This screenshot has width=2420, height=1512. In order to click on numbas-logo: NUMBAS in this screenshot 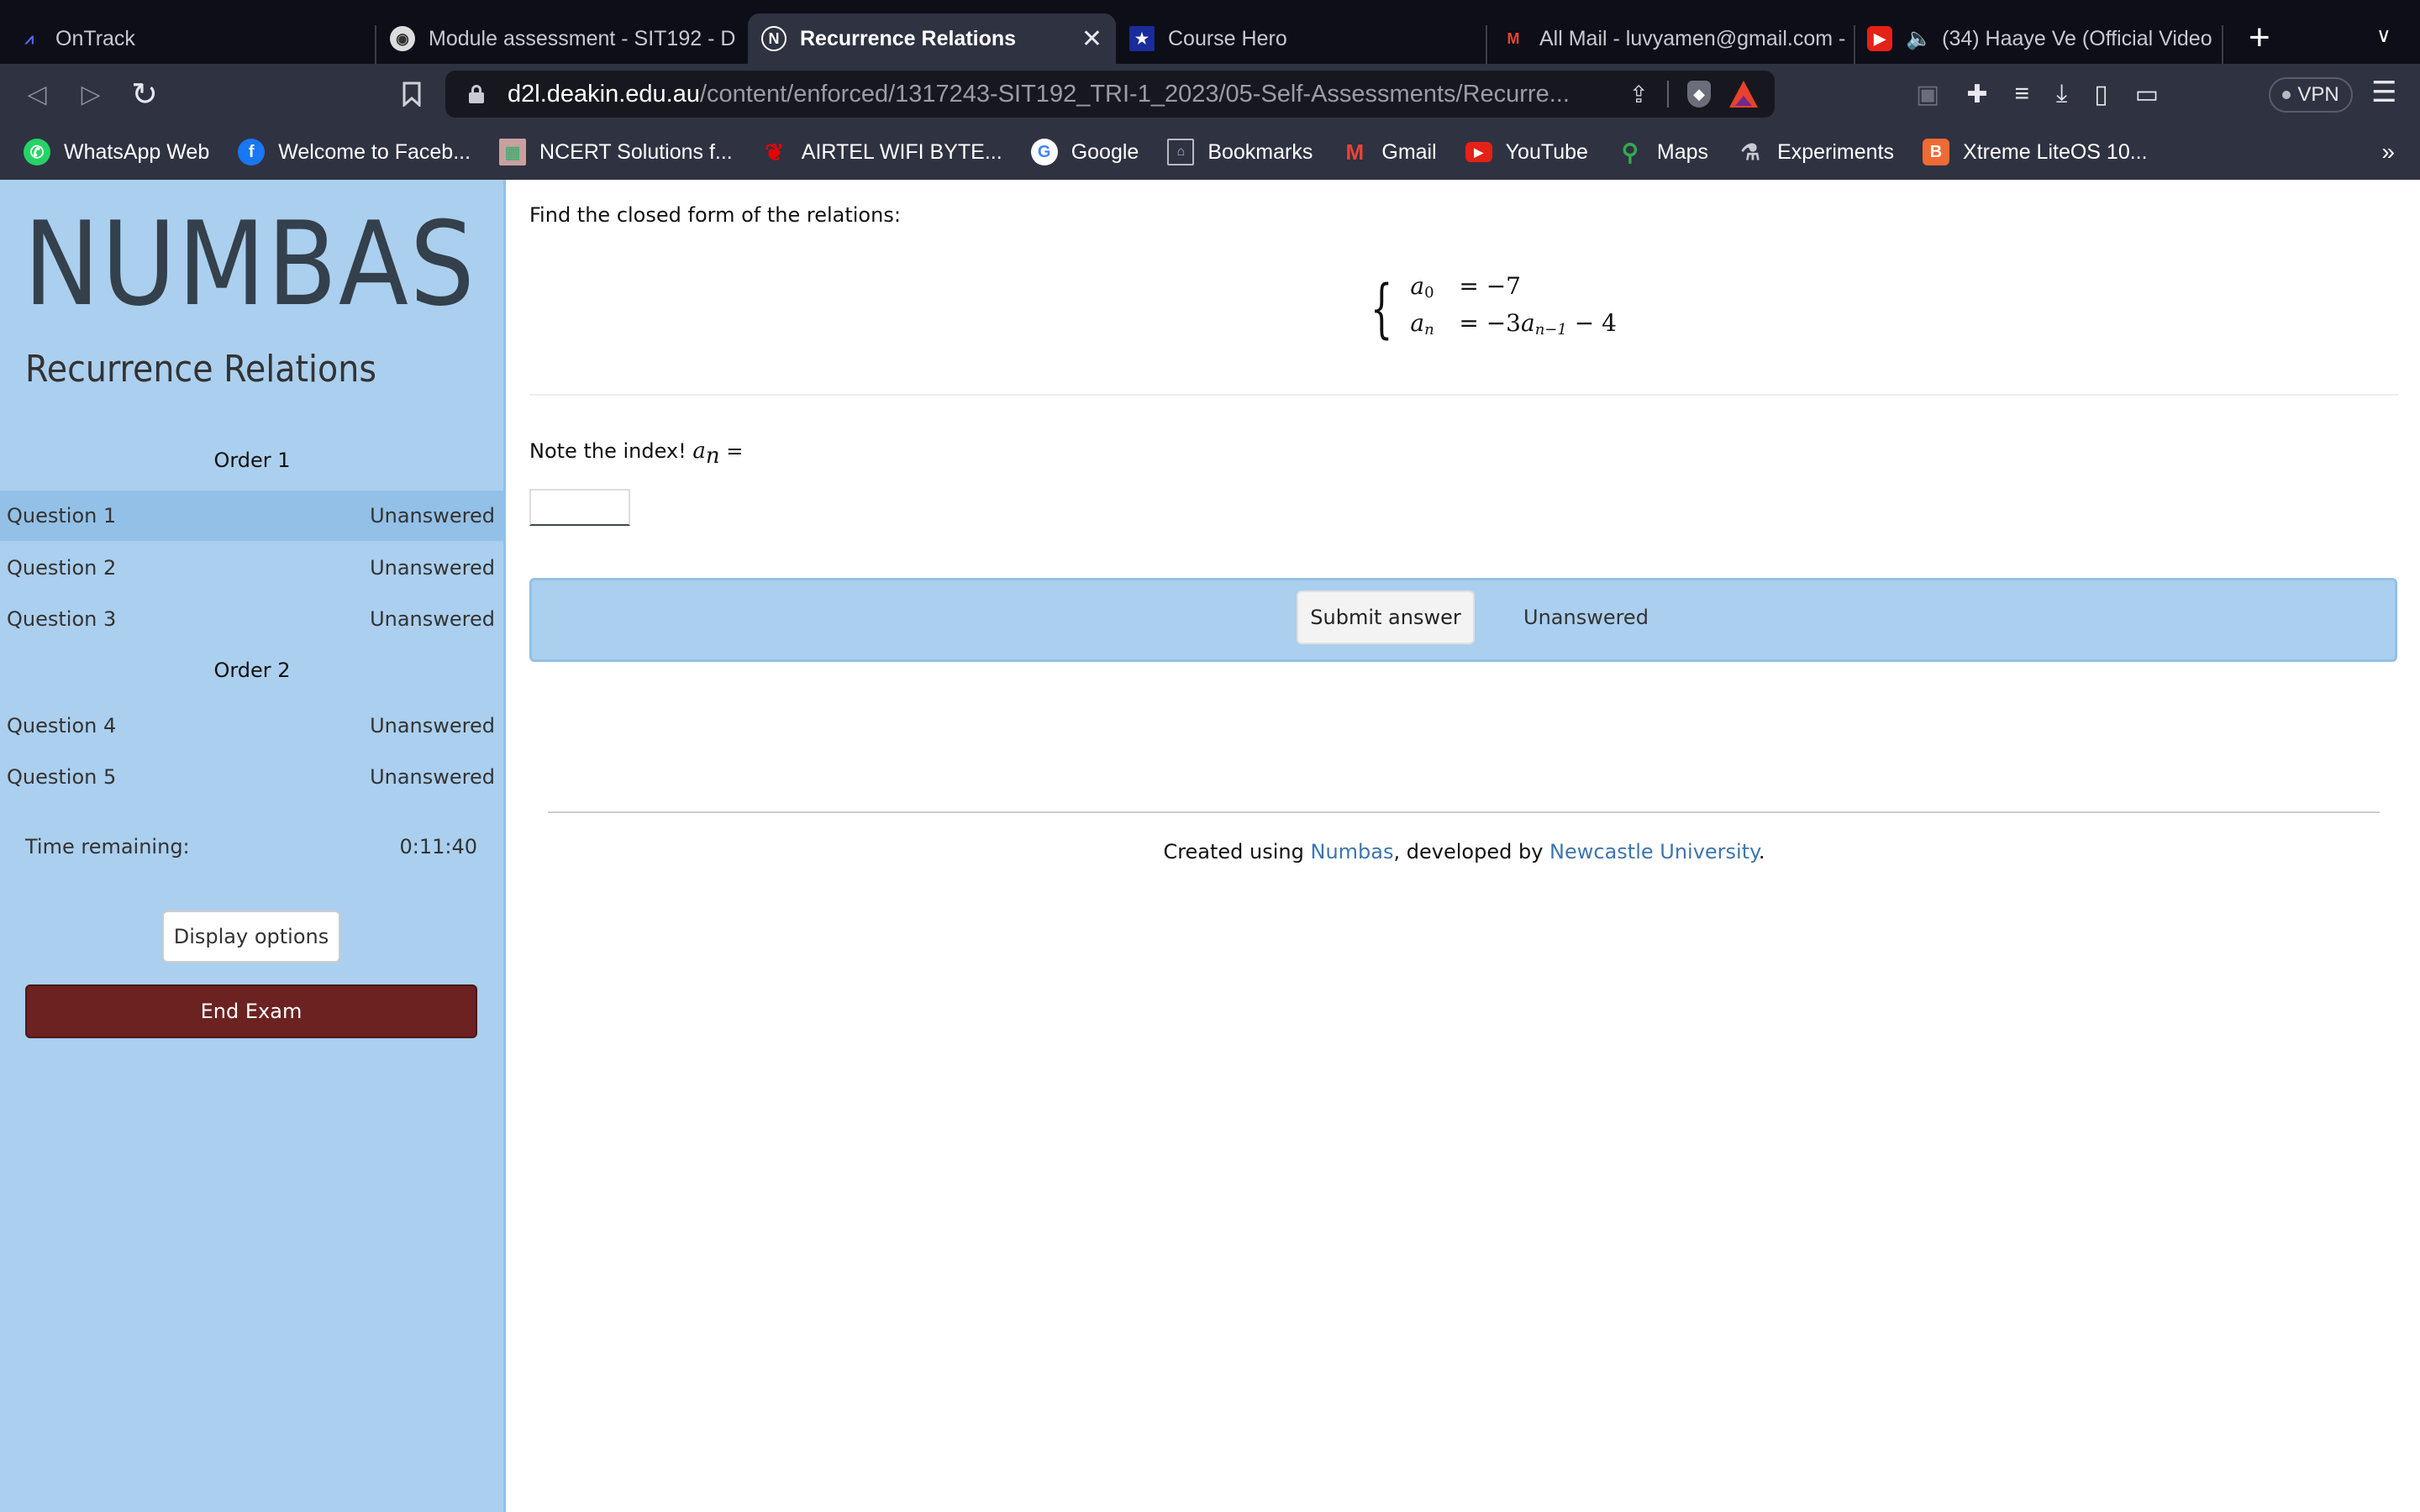, I will do `click(250, 264)`.